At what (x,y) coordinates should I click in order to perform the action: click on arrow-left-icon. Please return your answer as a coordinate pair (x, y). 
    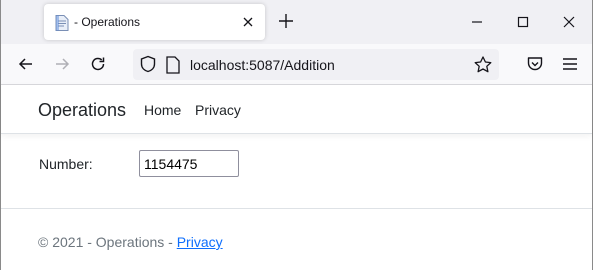
    Looking at the image, I should click on (26, 64).